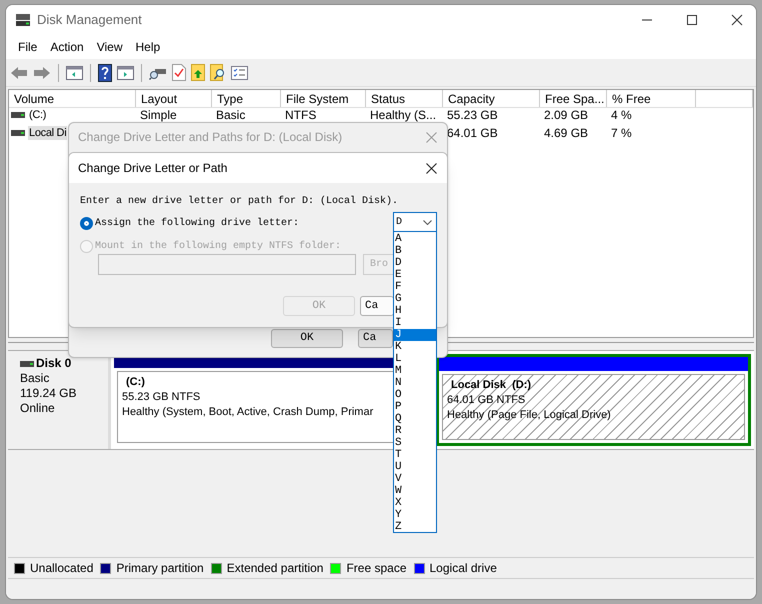 This screenshot has height=604, width=762. Describe the element at coordinates (49, 393) in the screenshot. I see `disk-info: 119.24 GB` at that location.